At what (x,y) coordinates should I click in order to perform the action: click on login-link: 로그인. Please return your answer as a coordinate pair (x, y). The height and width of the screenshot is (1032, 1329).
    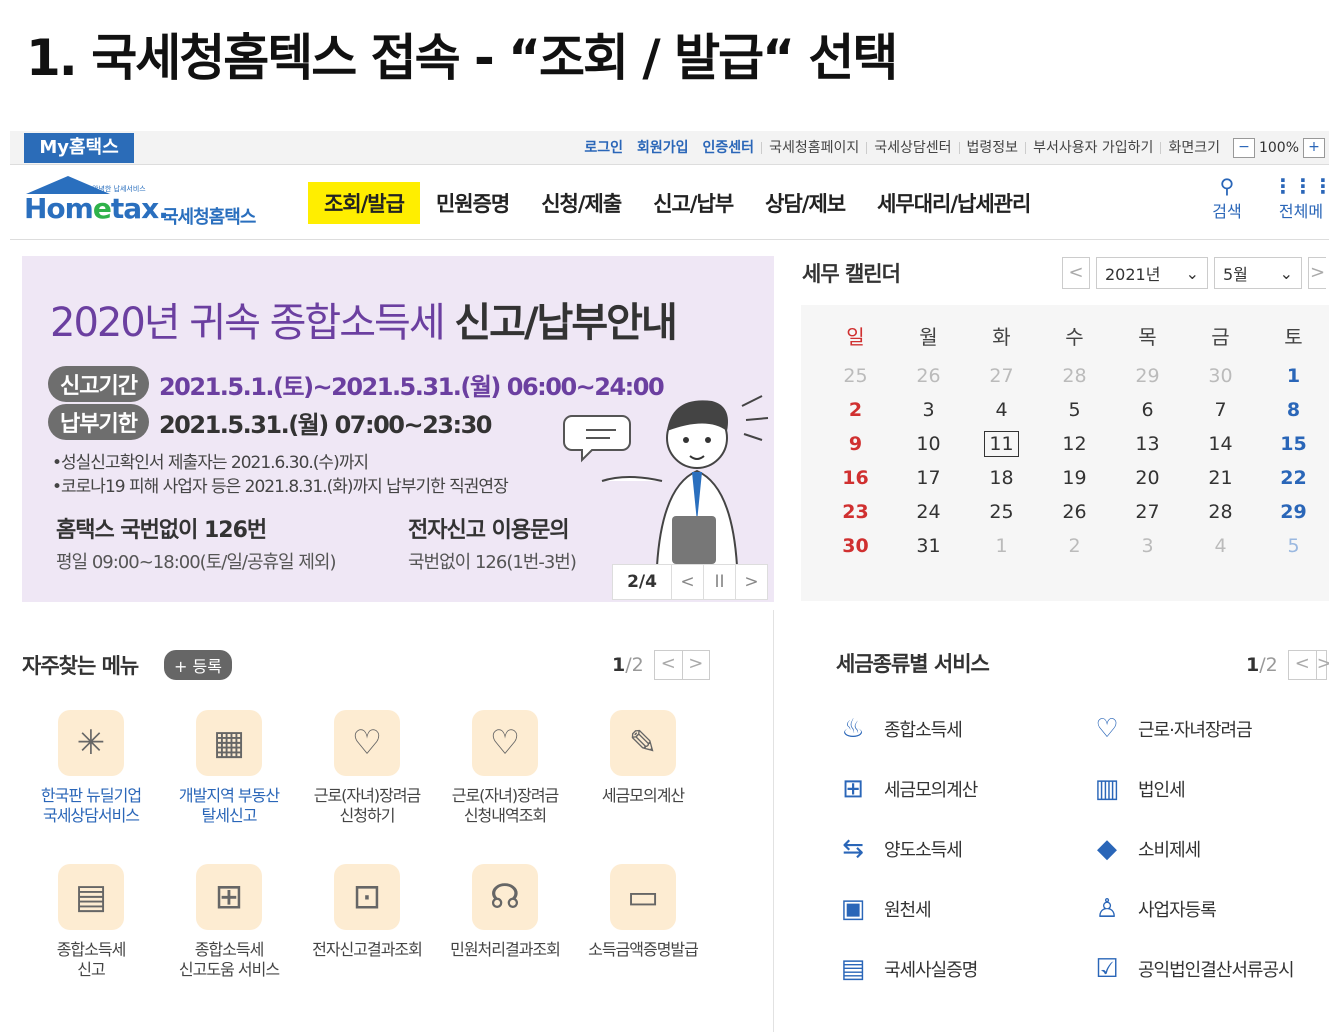
    Looking at the image, I should click on (603, 148).